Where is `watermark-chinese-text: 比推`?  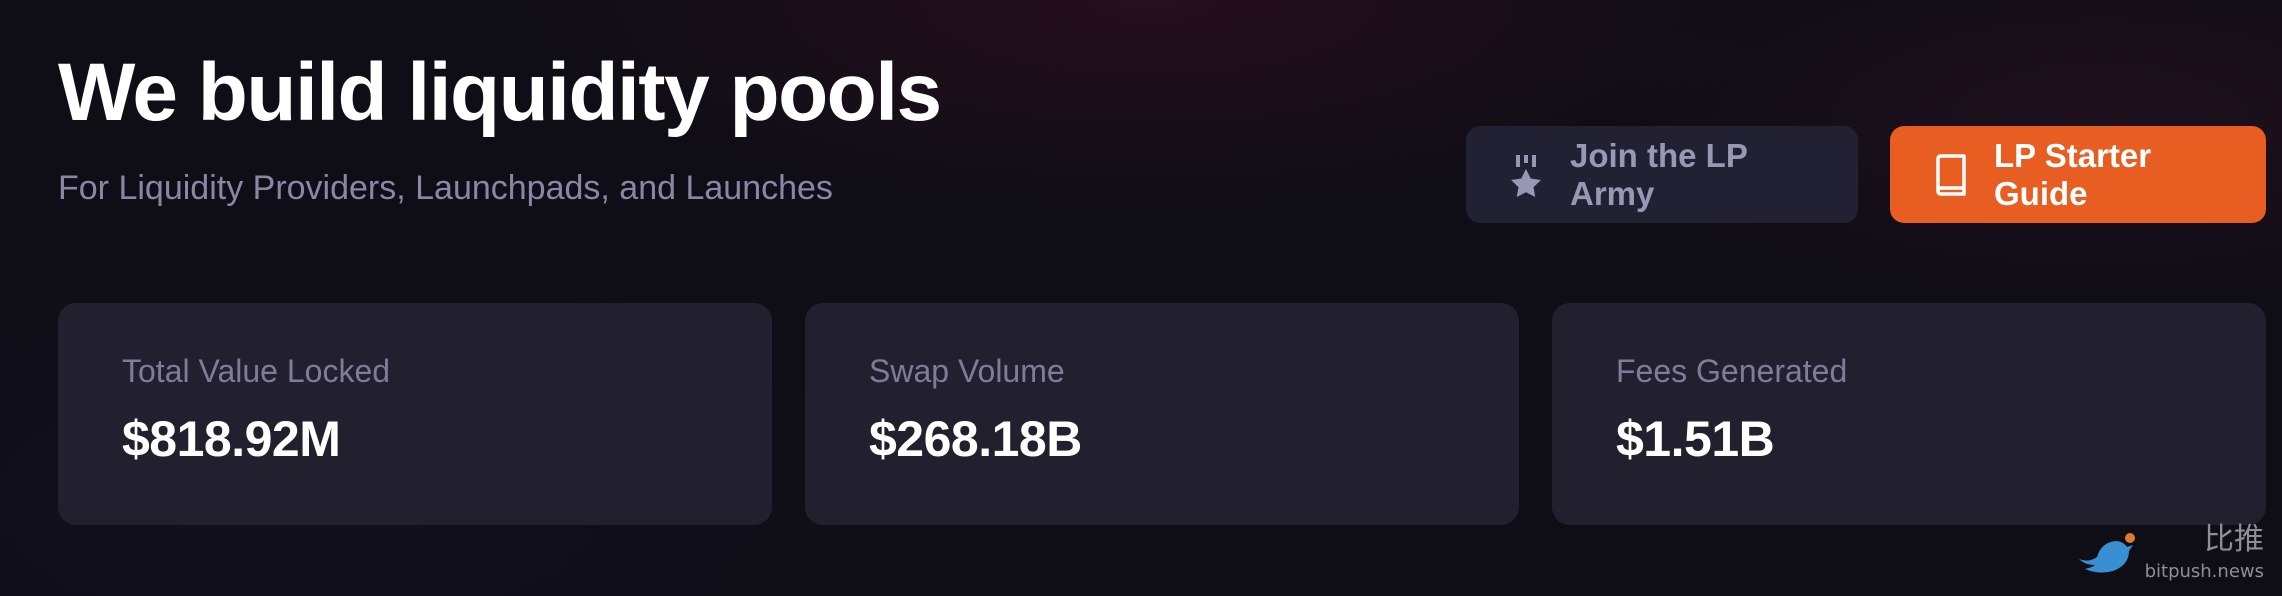
watermark-chinese-text: 比推 is located at coordinates (2234, 539).